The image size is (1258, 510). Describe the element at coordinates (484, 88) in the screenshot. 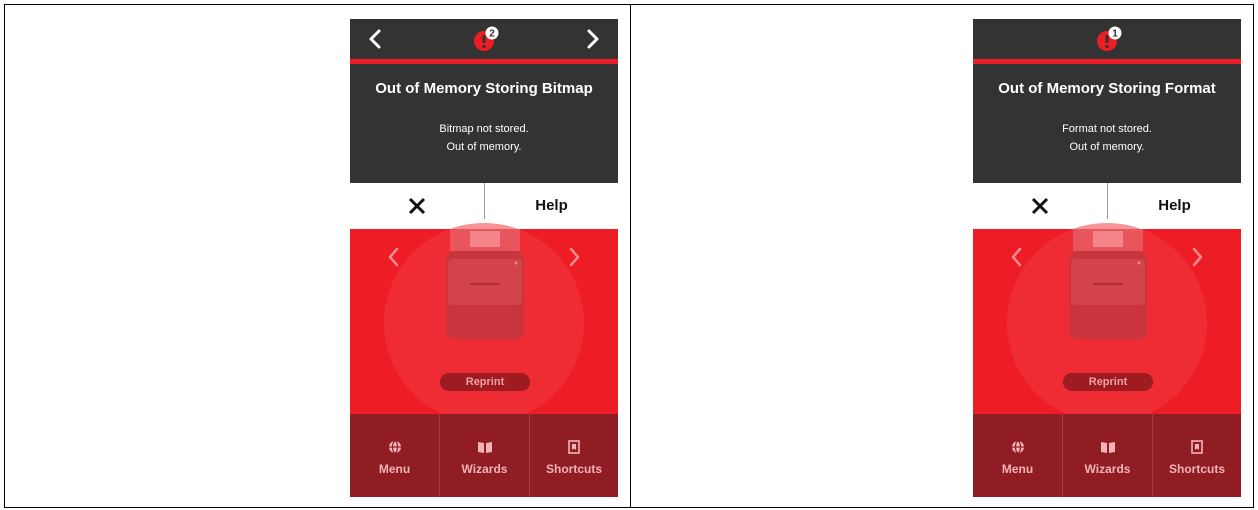

I see `alert-title: Out of Memory Storing Bitmap` at that location.